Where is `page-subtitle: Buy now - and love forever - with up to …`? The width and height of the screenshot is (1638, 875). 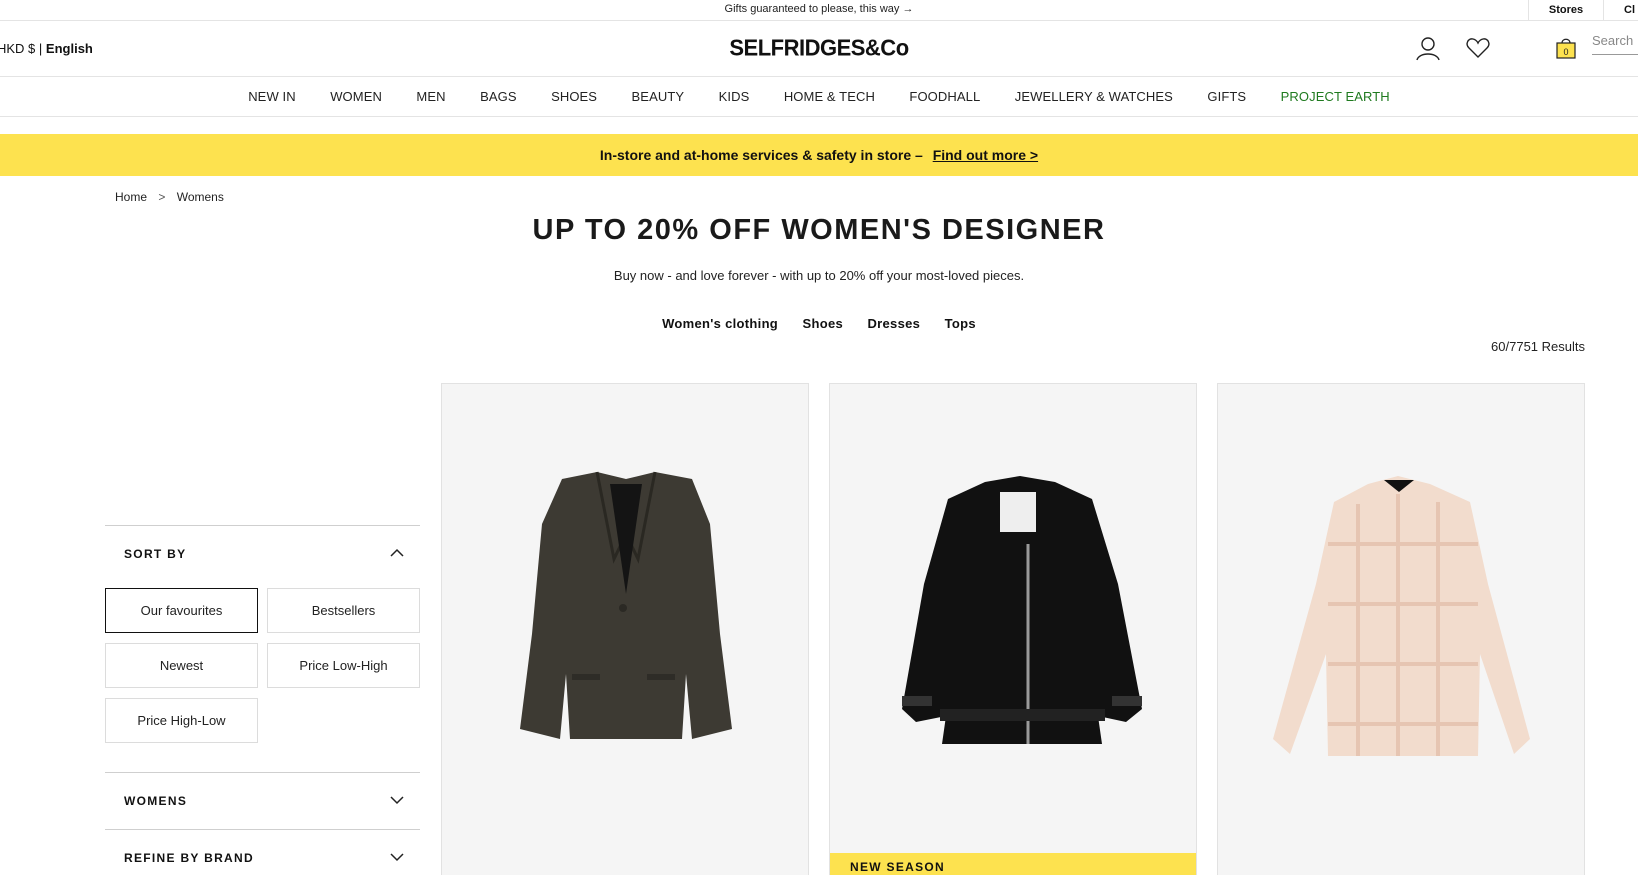 page-subtitle: Buy now - and love forever - with up to … is located at coordinates (819, 275).